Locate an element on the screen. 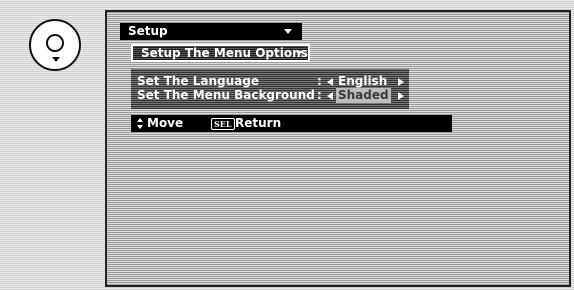  option-value: English is located at coordinates (363, 81).